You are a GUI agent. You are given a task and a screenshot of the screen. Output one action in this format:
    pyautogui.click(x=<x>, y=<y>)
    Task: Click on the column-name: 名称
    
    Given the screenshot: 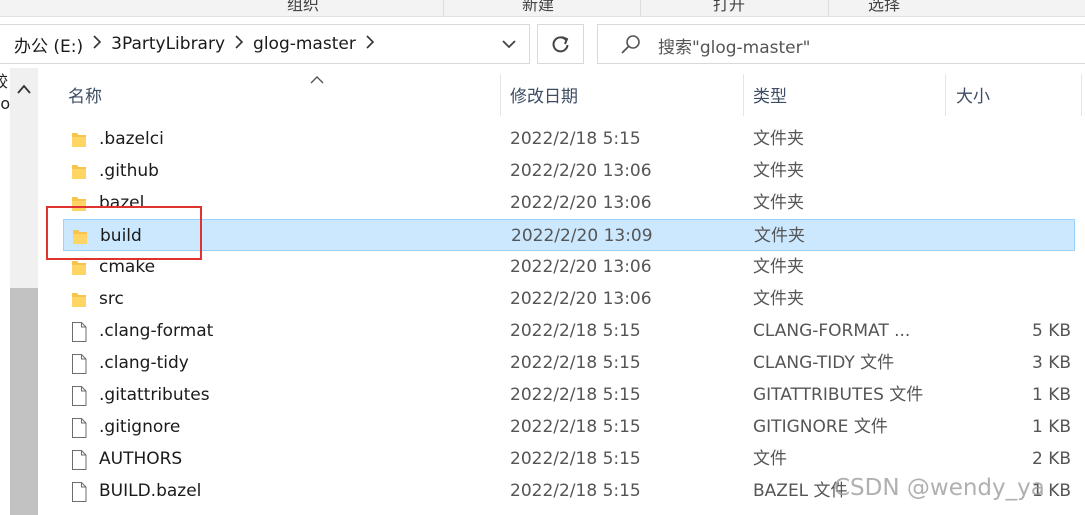 What is the action you would take?
    pyautogui.click(x=85, y=94)
    